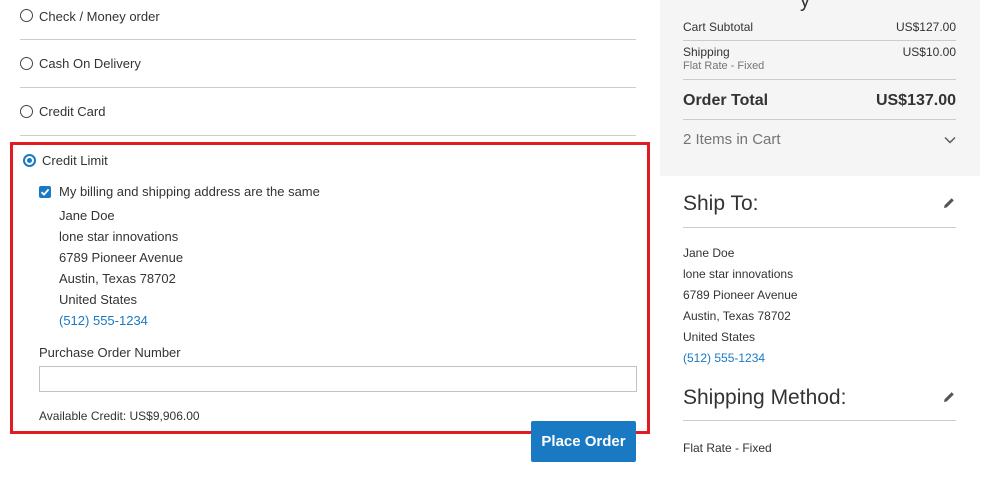 The image size is (1000, 477). I want to click on payment-option-label: Cash On Delivery, so click(90, 63).